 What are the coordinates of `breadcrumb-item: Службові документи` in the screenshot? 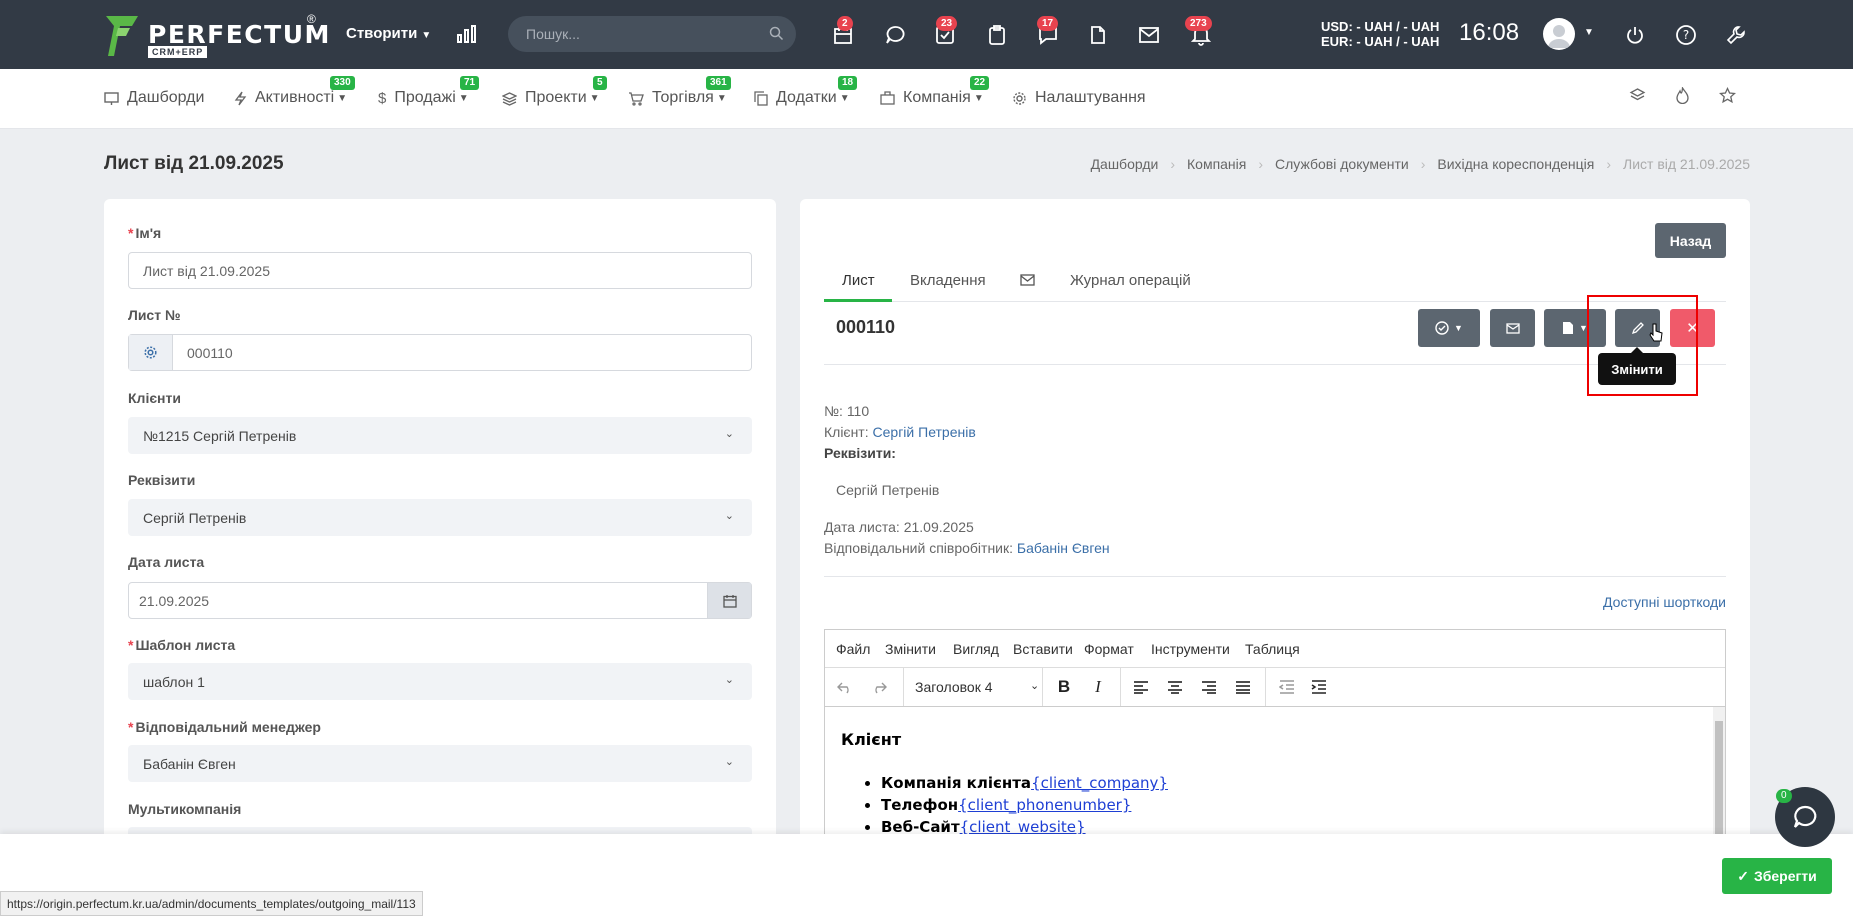 It's located at (1342, 164).